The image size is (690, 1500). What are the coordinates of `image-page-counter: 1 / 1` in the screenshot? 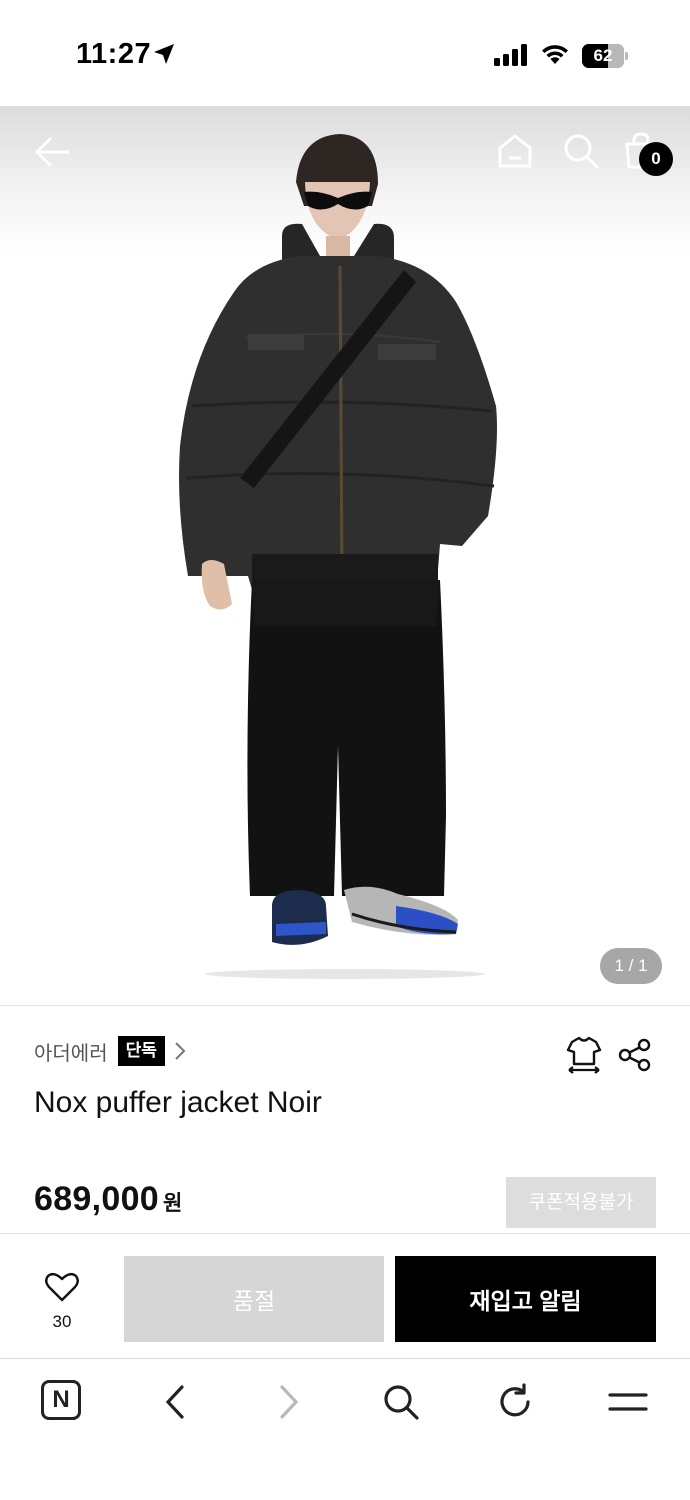 It's located at (631, 966).